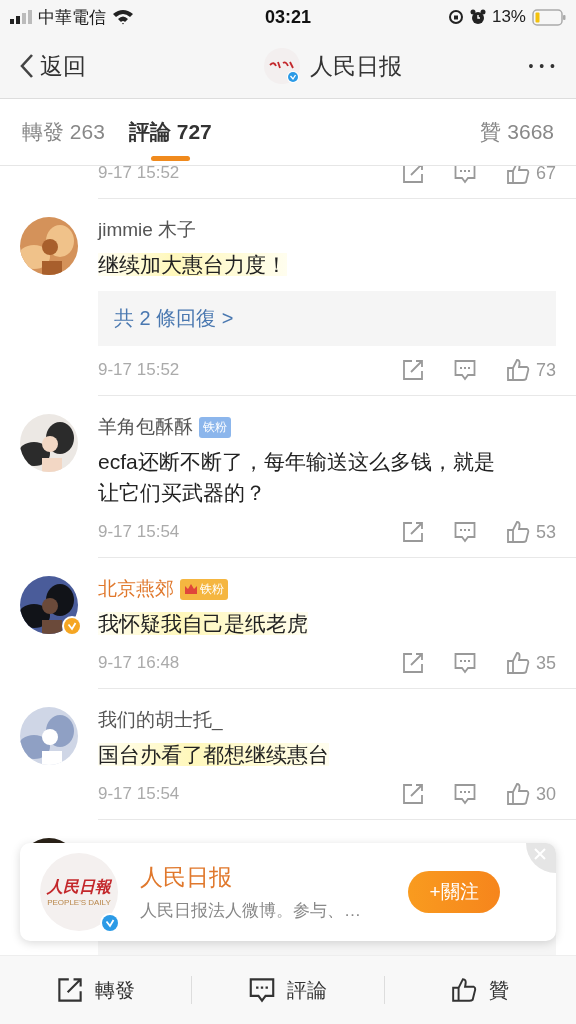 The height and width of the screenshot is (1024, 576). Describe the element at coordinates (79, 887) in the screenshot. I see `logo-text: 人民日報` at that location.